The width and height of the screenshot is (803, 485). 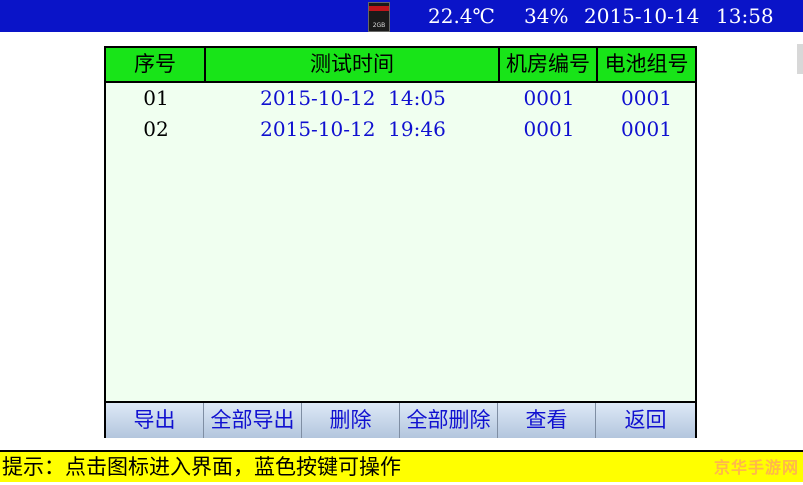 I want to click on table-row: 02 2015-10-12 19:46 0001 0001, so click(x=400, y=129).